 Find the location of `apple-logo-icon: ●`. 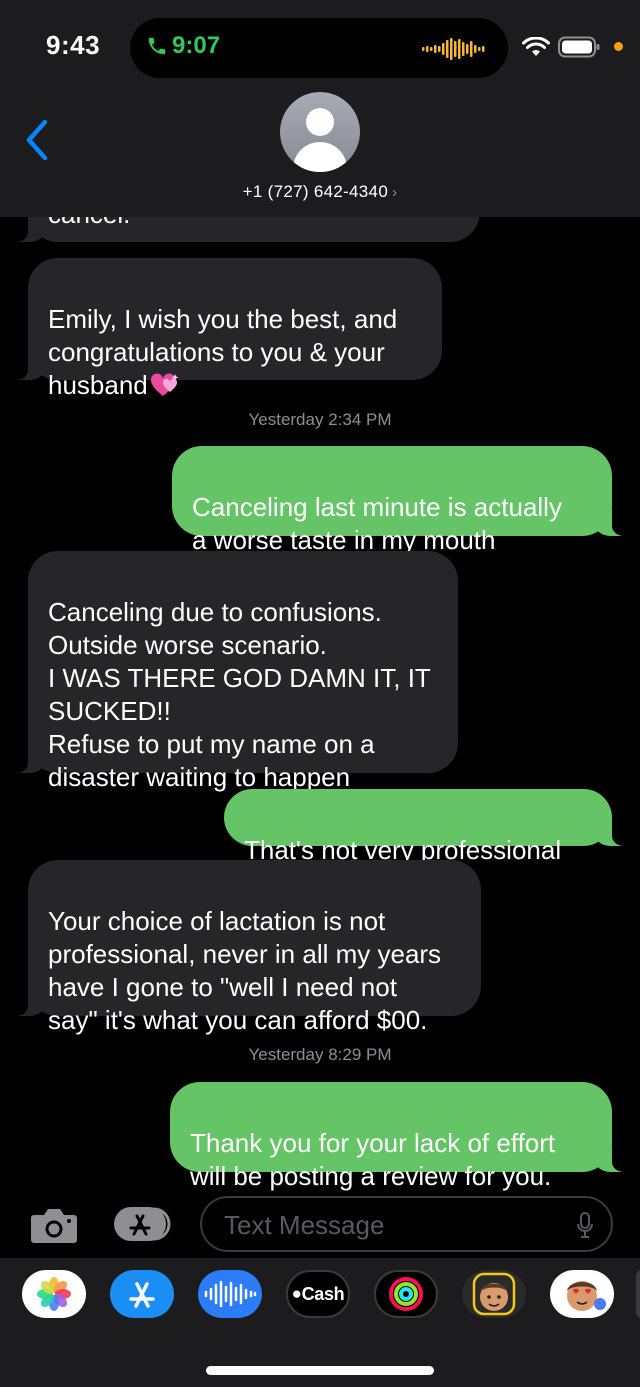

apple-logo-icon: ● is located at coordinates (296, 1293).